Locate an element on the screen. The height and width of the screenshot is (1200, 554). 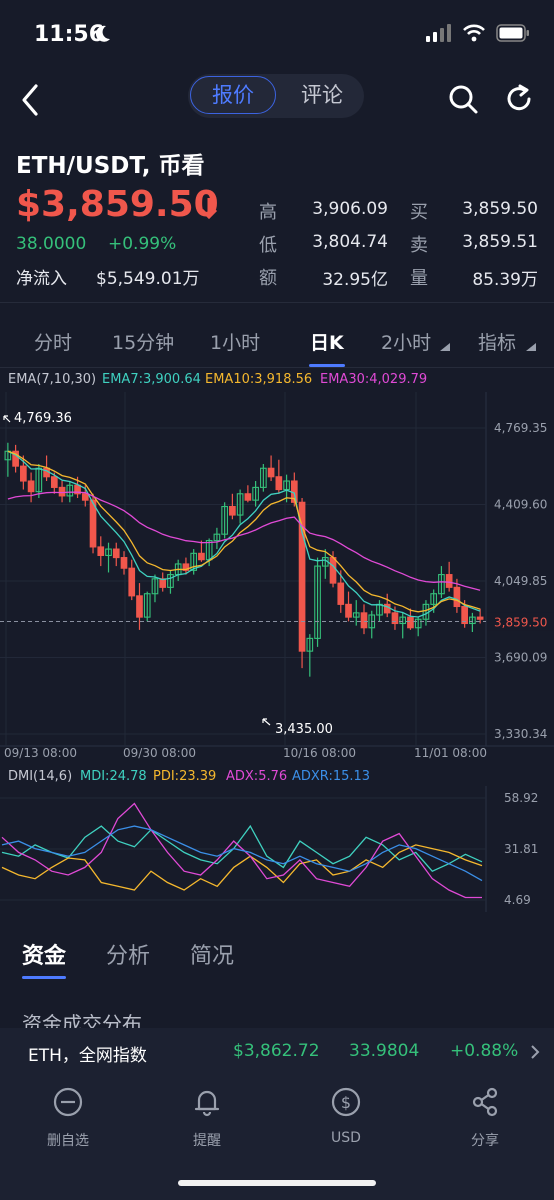
inflow-label: 净流入 is located at coordinates (41, 279).